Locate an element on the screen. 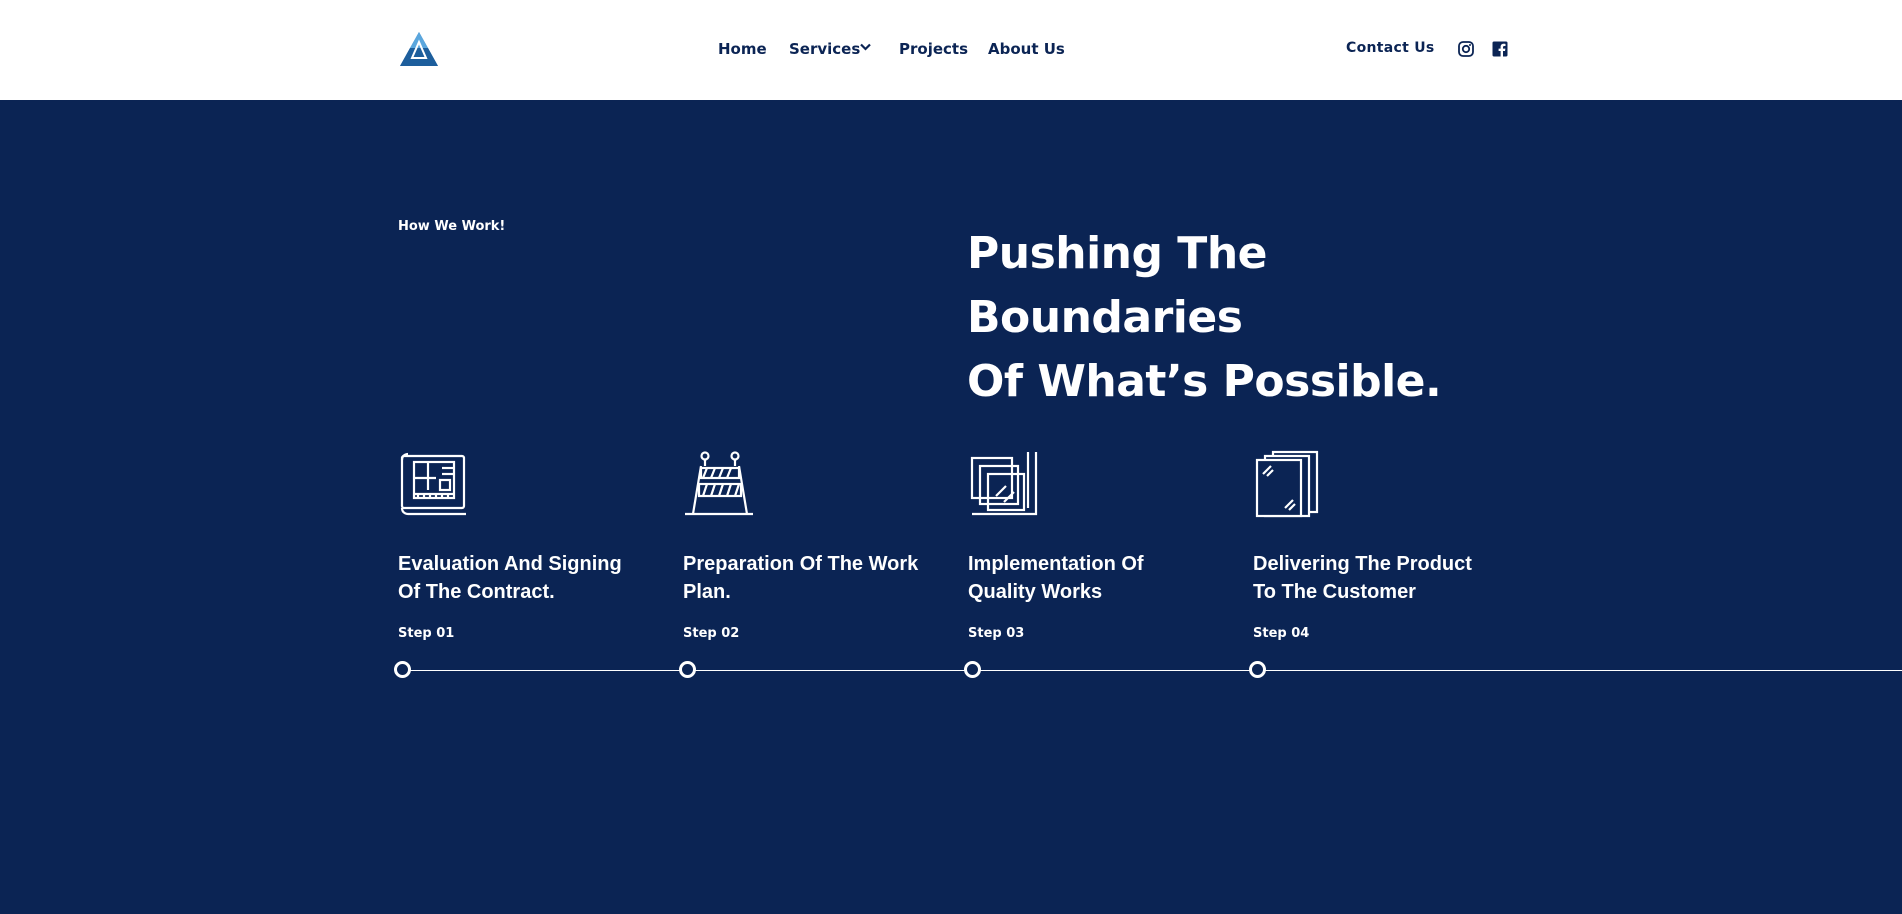 Image resolution: width=1902 pixels, height=914 pixels. chevron-down-icon is located at coordinates (865, 47).